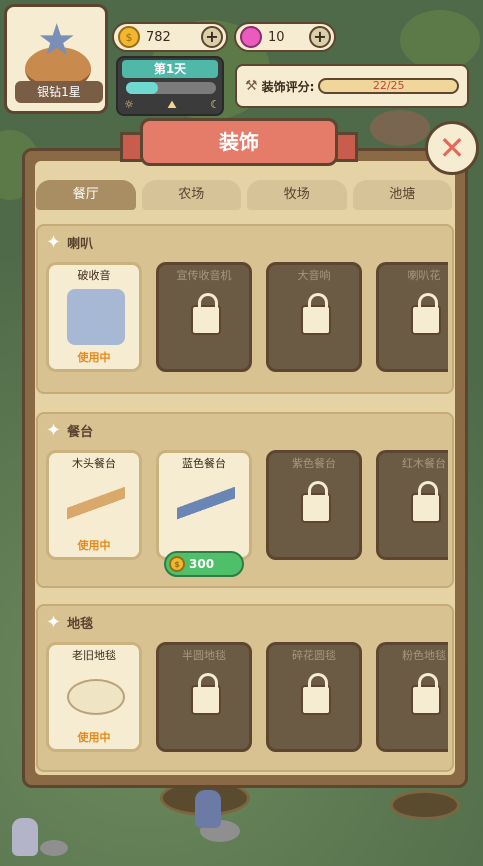 The width and height of the screenshot is (483, 866). I want to click on gem-counter: 10 +, so click(285, 37).